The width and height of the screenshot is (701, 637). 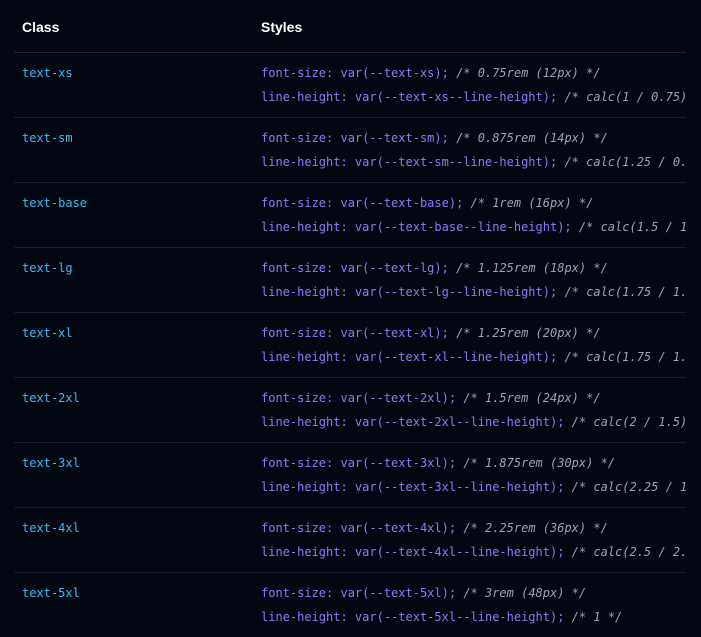 I want to click on table-header: Class Styles, so click(x=350, y=26).